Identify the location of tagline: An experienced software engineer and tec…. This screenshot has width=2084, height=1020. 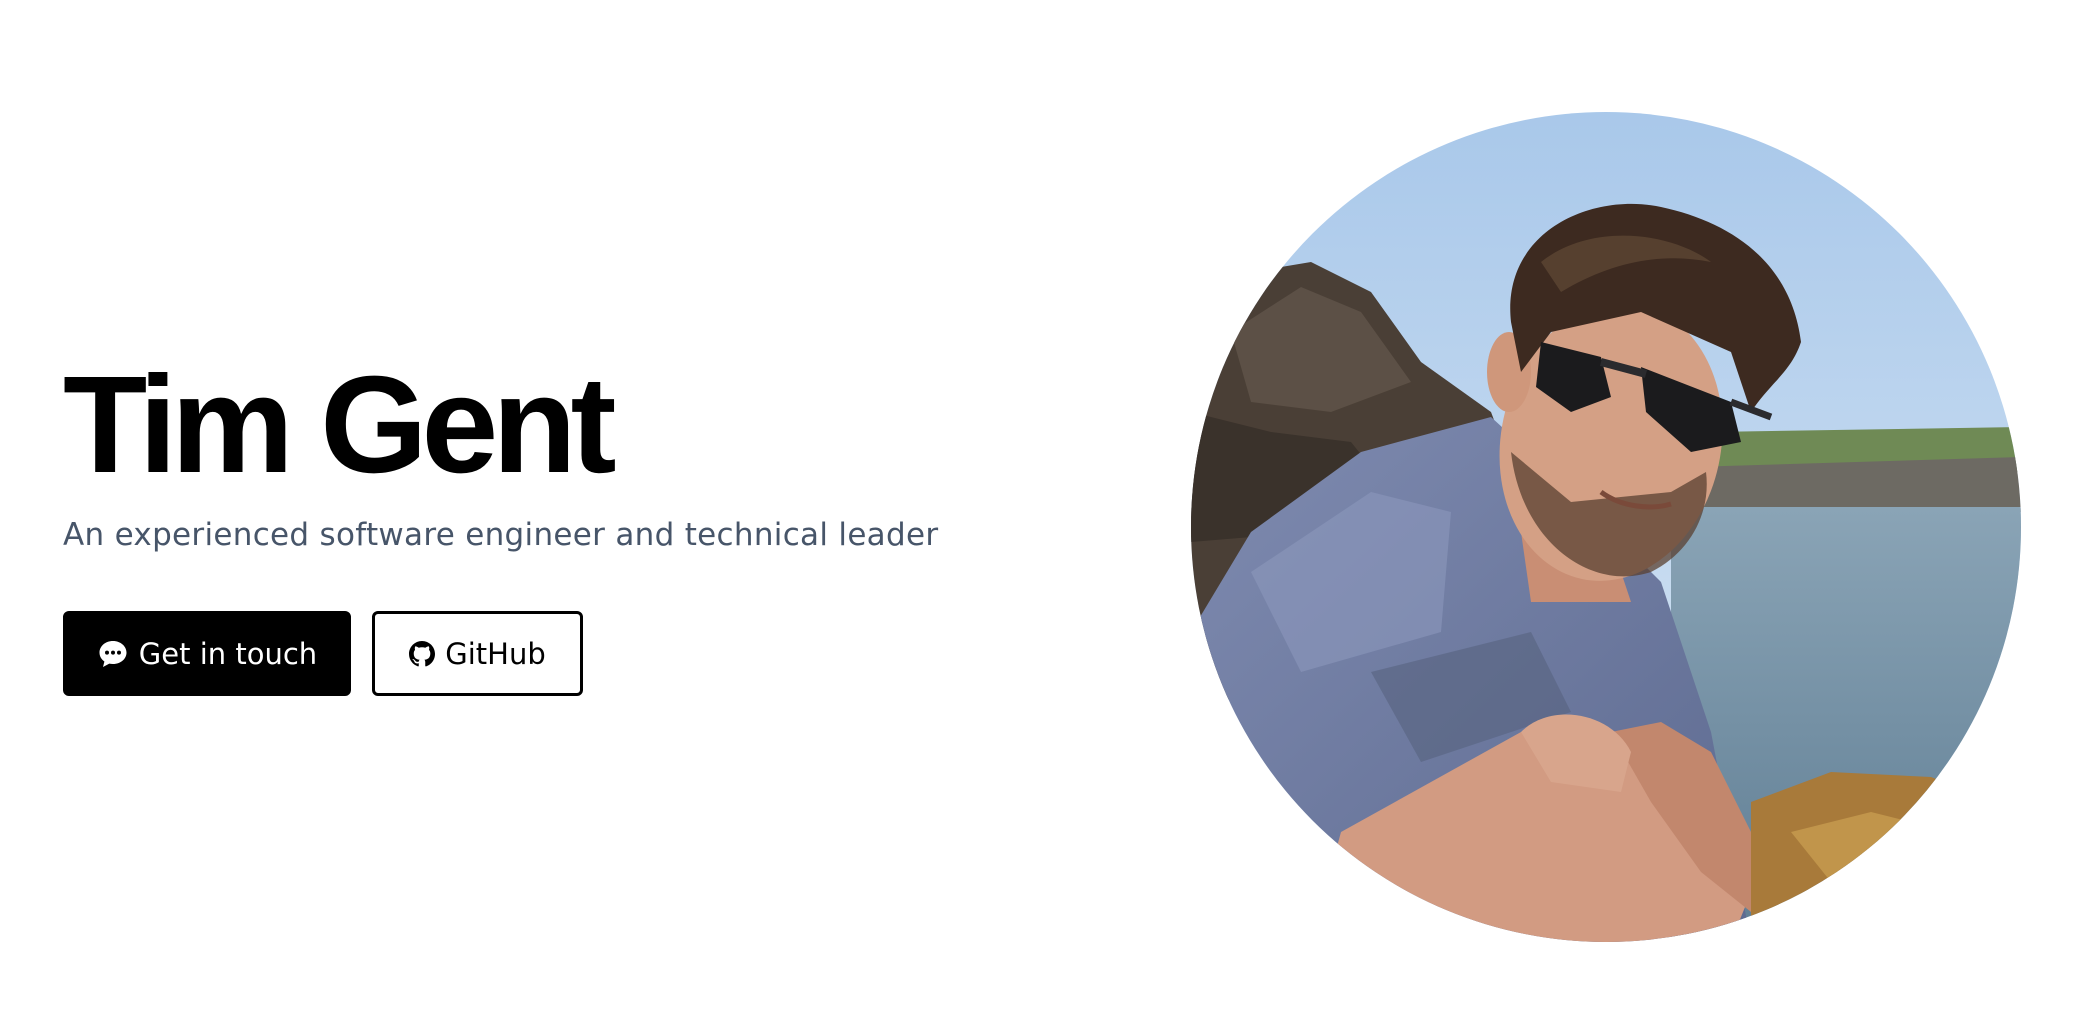
(501, 535).